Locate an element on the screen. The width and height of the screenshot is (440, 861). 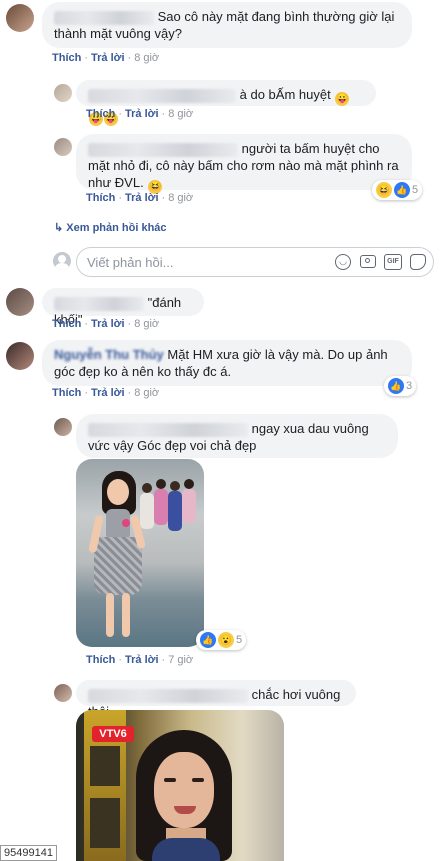
reaction-summary: 😆 👍 5 is located at coordinates (397, 190).